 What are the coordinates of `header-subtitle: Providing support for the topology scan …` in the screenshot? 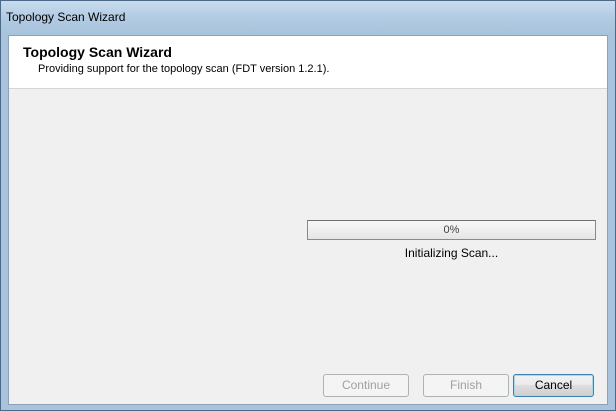 It's located at (184, 69).